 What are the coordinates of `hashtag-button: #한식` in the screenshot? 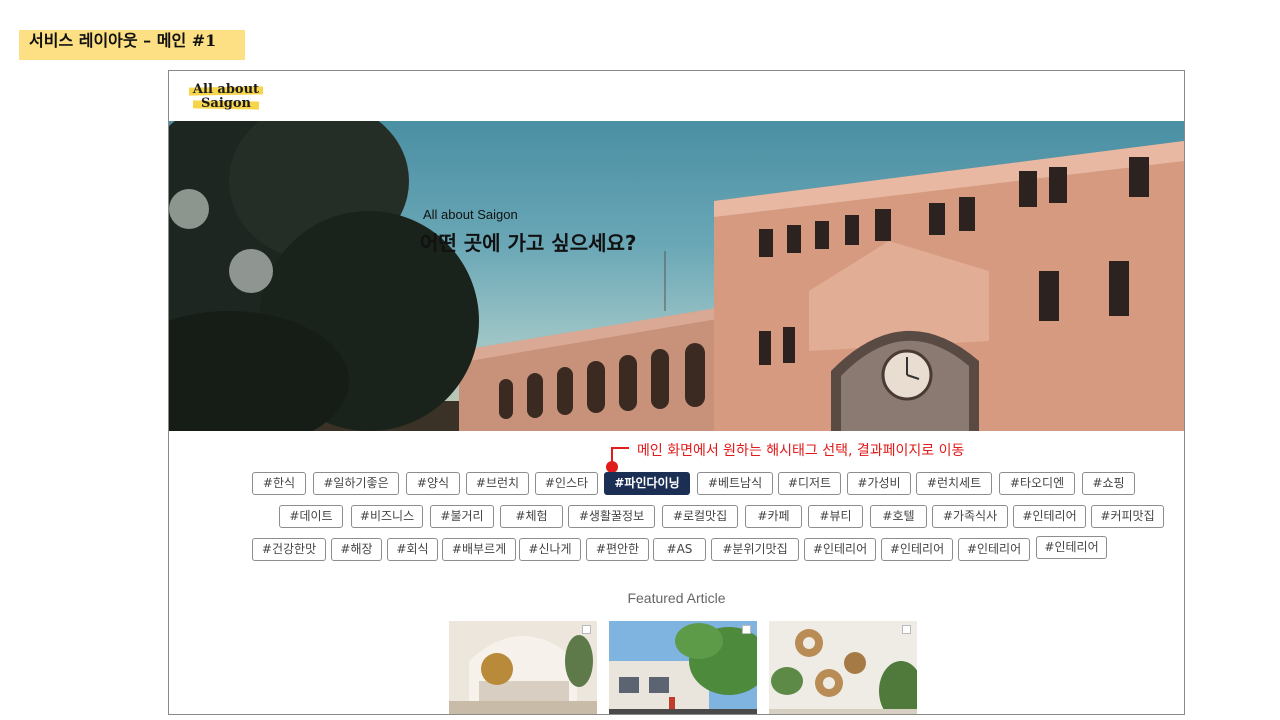 It's located at (279, 483).